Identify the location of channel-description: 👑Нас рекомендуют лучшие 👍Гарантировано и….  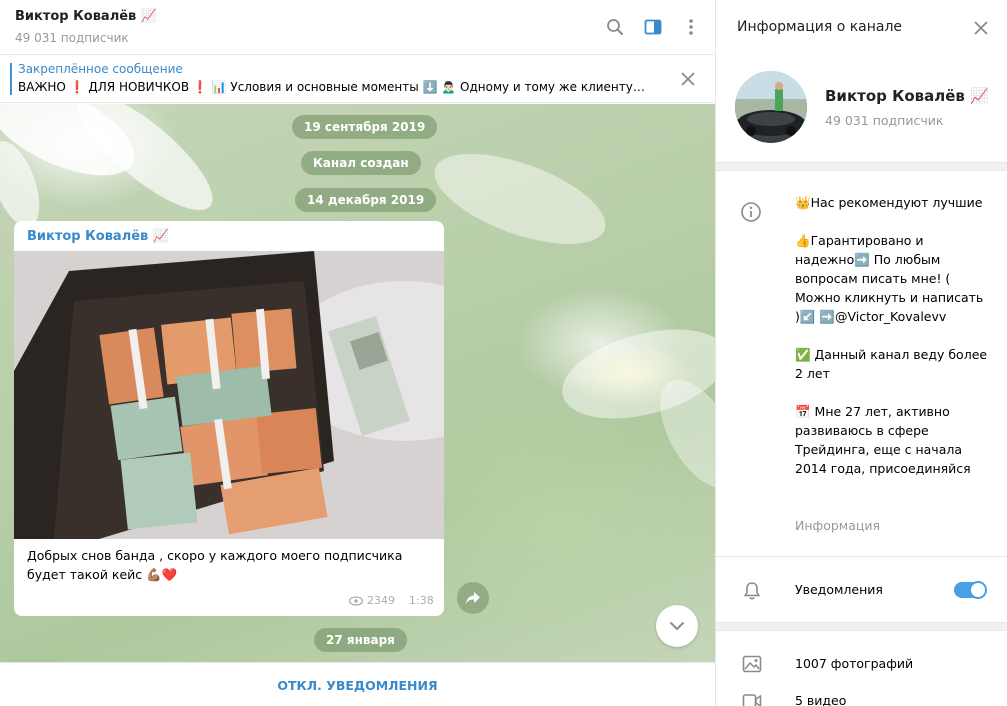
(892, 345).